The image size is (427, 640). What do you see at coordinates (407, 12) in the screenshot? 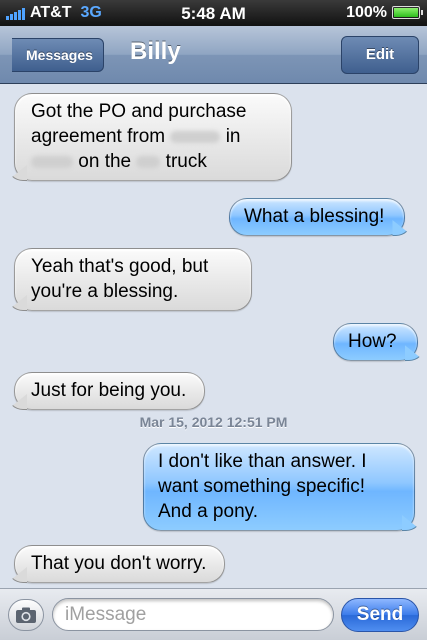
I see `battery-icon` at bounding box center [407, 12].